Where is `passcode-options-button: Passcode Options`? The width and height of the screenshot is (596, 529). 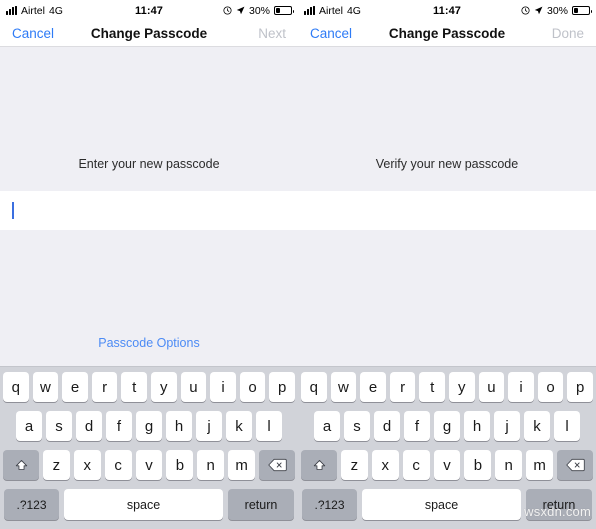 passcode-options-button: Passcode Options is located at coordinates (148, 343).